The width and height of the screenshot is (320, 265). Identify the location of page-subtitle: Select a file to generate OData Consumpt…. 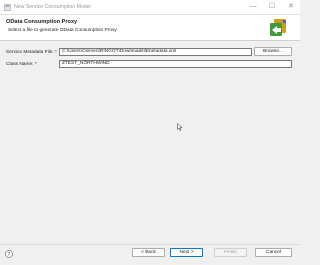
(62, 30).